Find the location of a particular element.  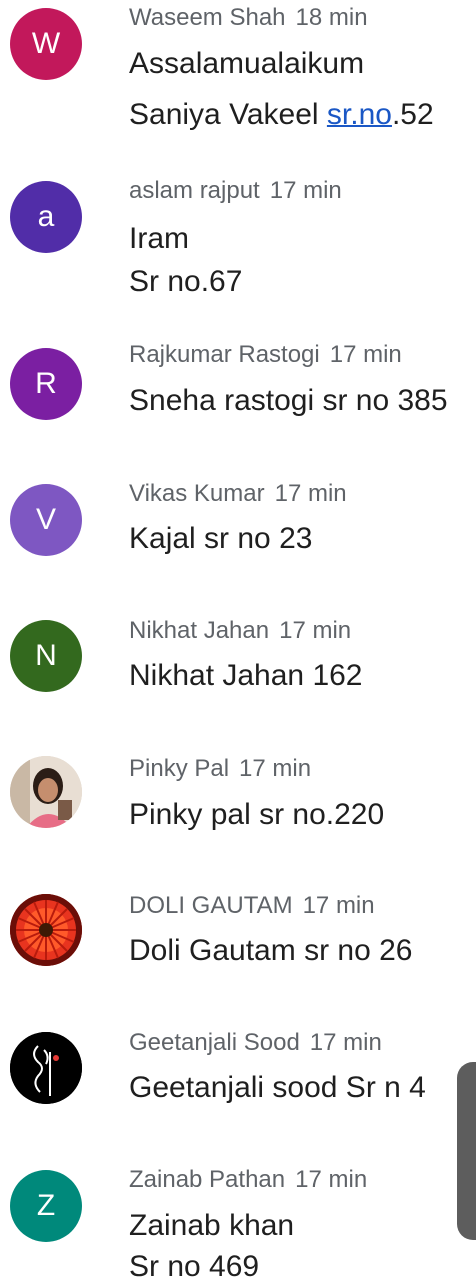

avatar: V is located at coordinates (46, 520).